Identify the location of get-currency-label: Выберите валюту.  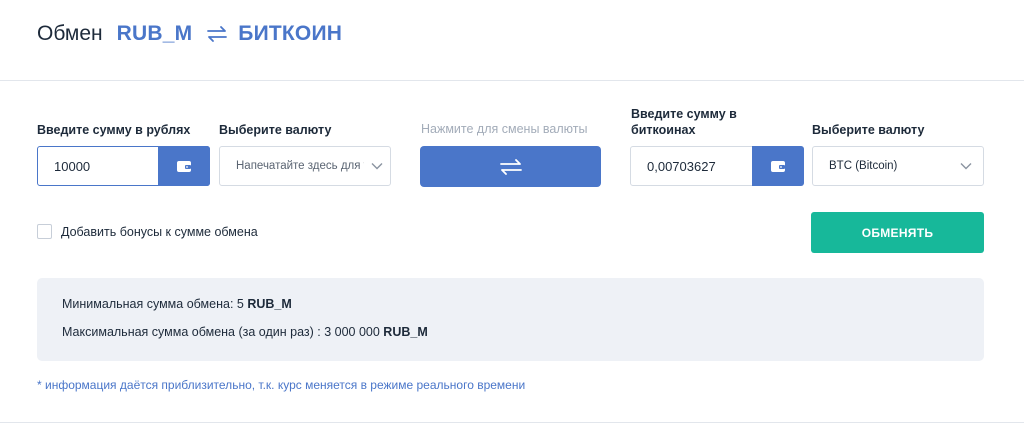
(868, 130).